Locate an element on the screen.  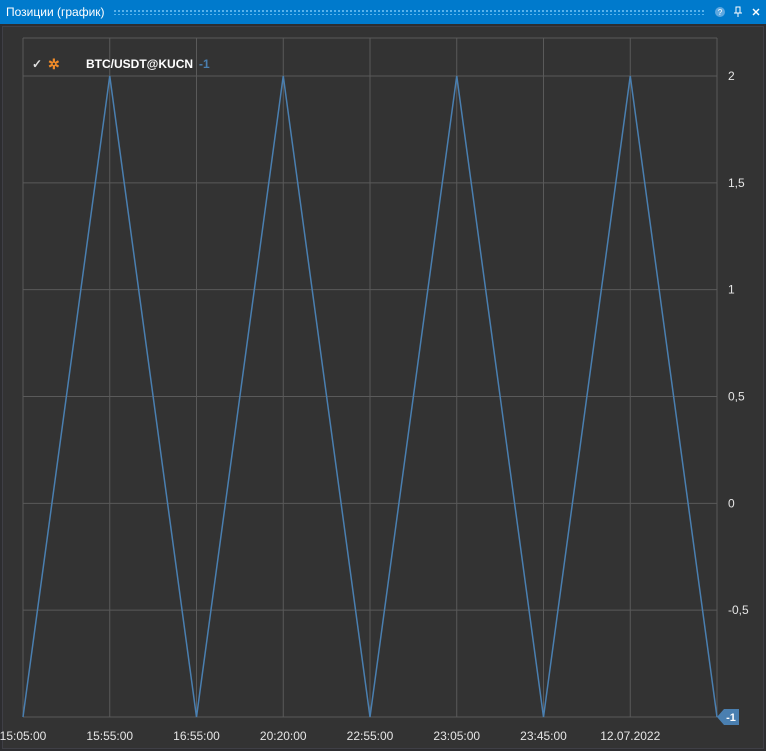
x-tick-label: 12.07.2022 is located at coordinates (630, 736).